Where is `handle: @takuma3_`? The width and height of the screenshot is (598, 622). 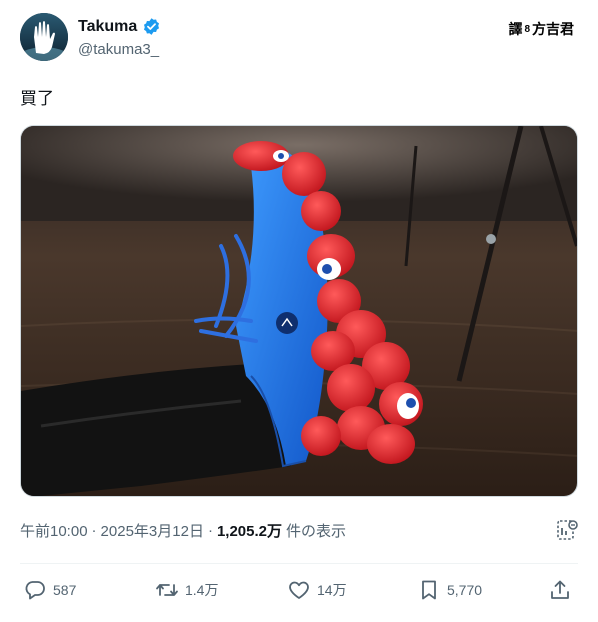 handle: @takuma3_ is located at coordinates (118, 49).